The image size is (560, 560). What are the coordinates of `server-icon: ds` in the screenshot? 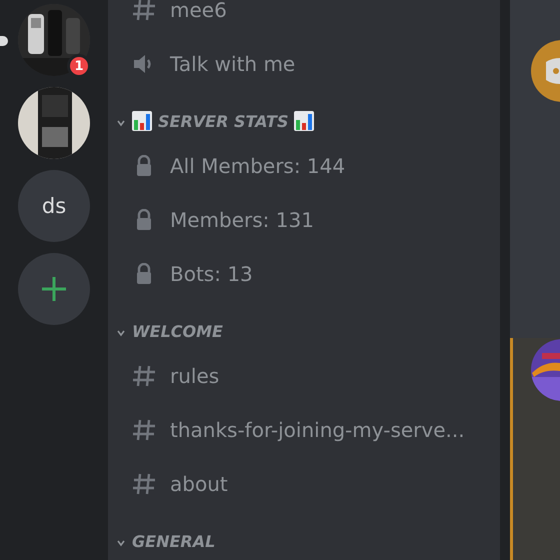 It's located at (54, 206).